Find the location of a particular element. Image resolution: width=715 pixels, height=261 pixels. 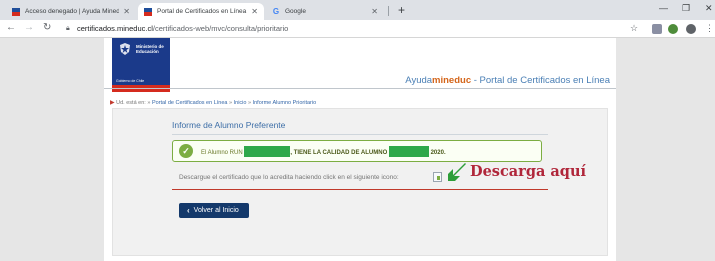

alert-status-text: , TIENE LA CALIDAD DE ALUMNO is located at coordinates (339, 153).